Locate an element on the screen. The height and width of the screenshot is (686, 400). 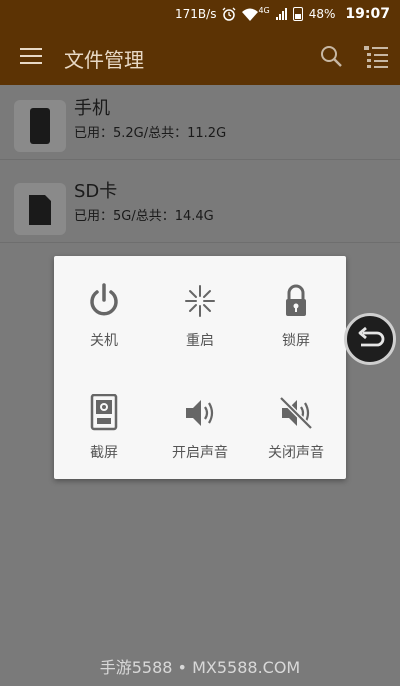
option-label: 锁屏 is located at coordinates (296, 341).